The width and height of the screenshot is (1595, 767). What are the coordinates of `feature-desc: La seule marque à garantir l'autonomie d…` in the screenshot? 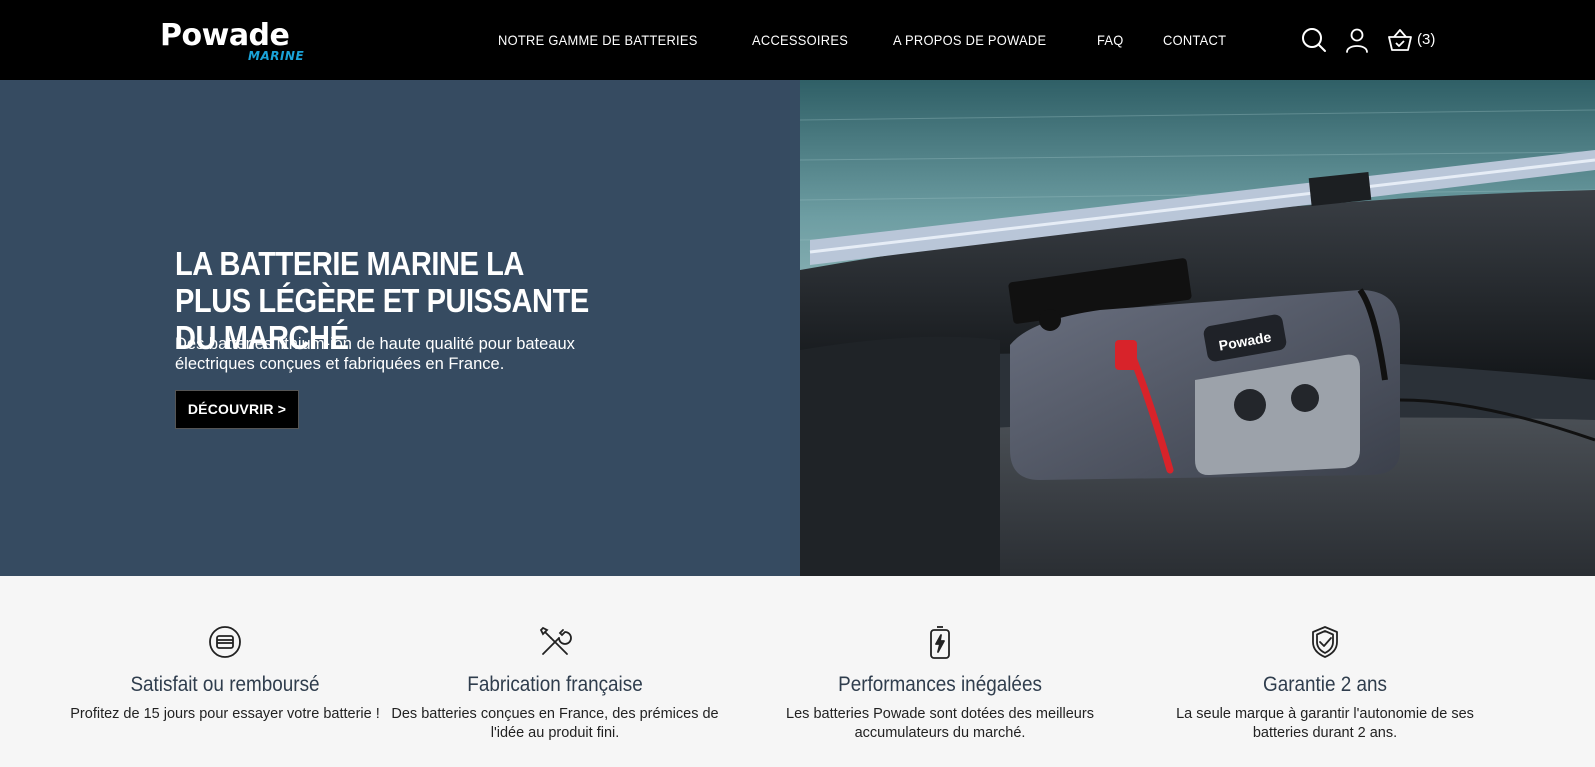 It's located at (1325, 723).